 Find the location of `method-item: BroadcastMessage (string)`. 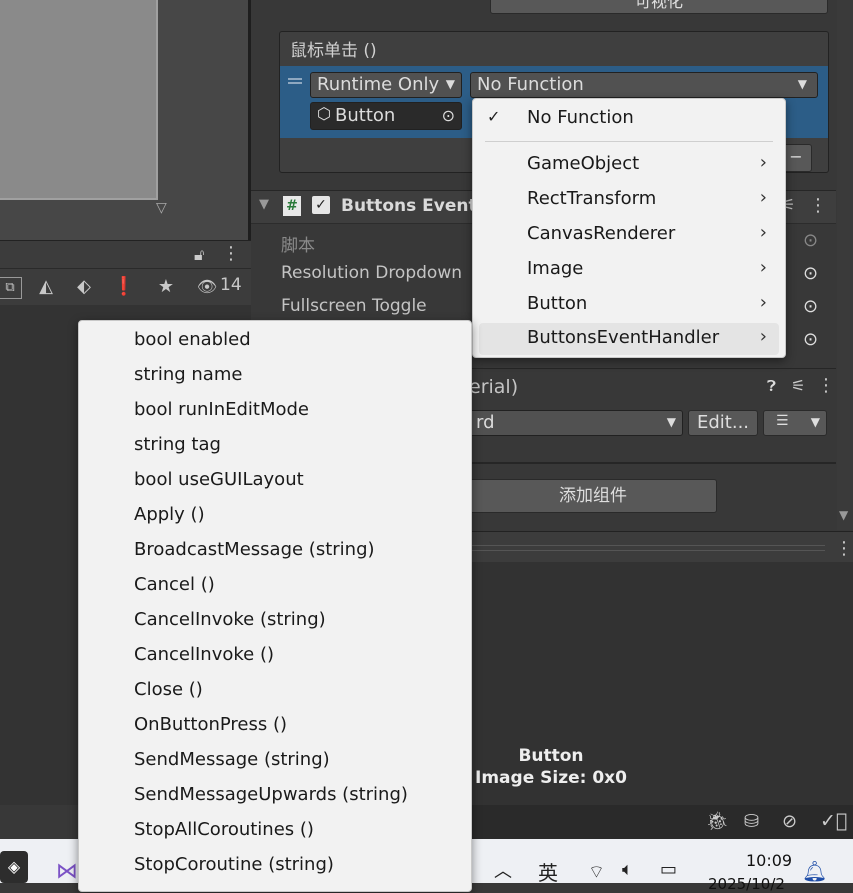

method-item: BroadcastMessage (string) is located at coordinates (254, 549).